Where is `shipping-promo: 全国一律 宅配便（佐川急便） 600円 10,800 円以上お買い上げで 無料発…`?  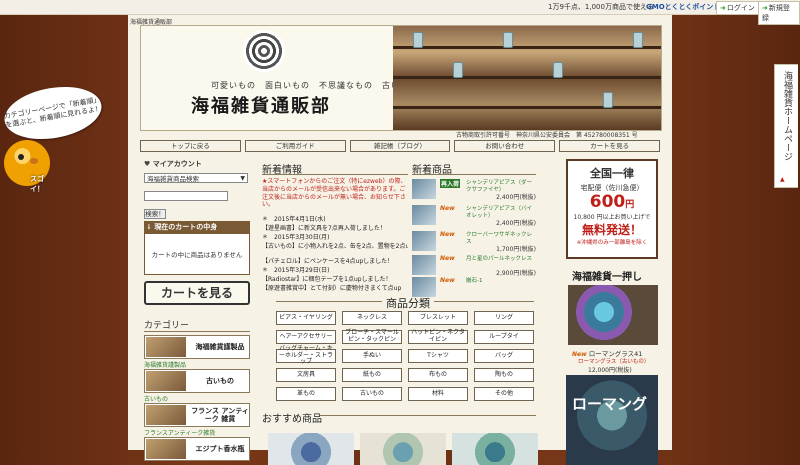
shipping-promo: 全国一律 宅配便（佐川急便） 600円 10,800 円以上お買い上げで 無料発… is located at coordinates (612, 209).